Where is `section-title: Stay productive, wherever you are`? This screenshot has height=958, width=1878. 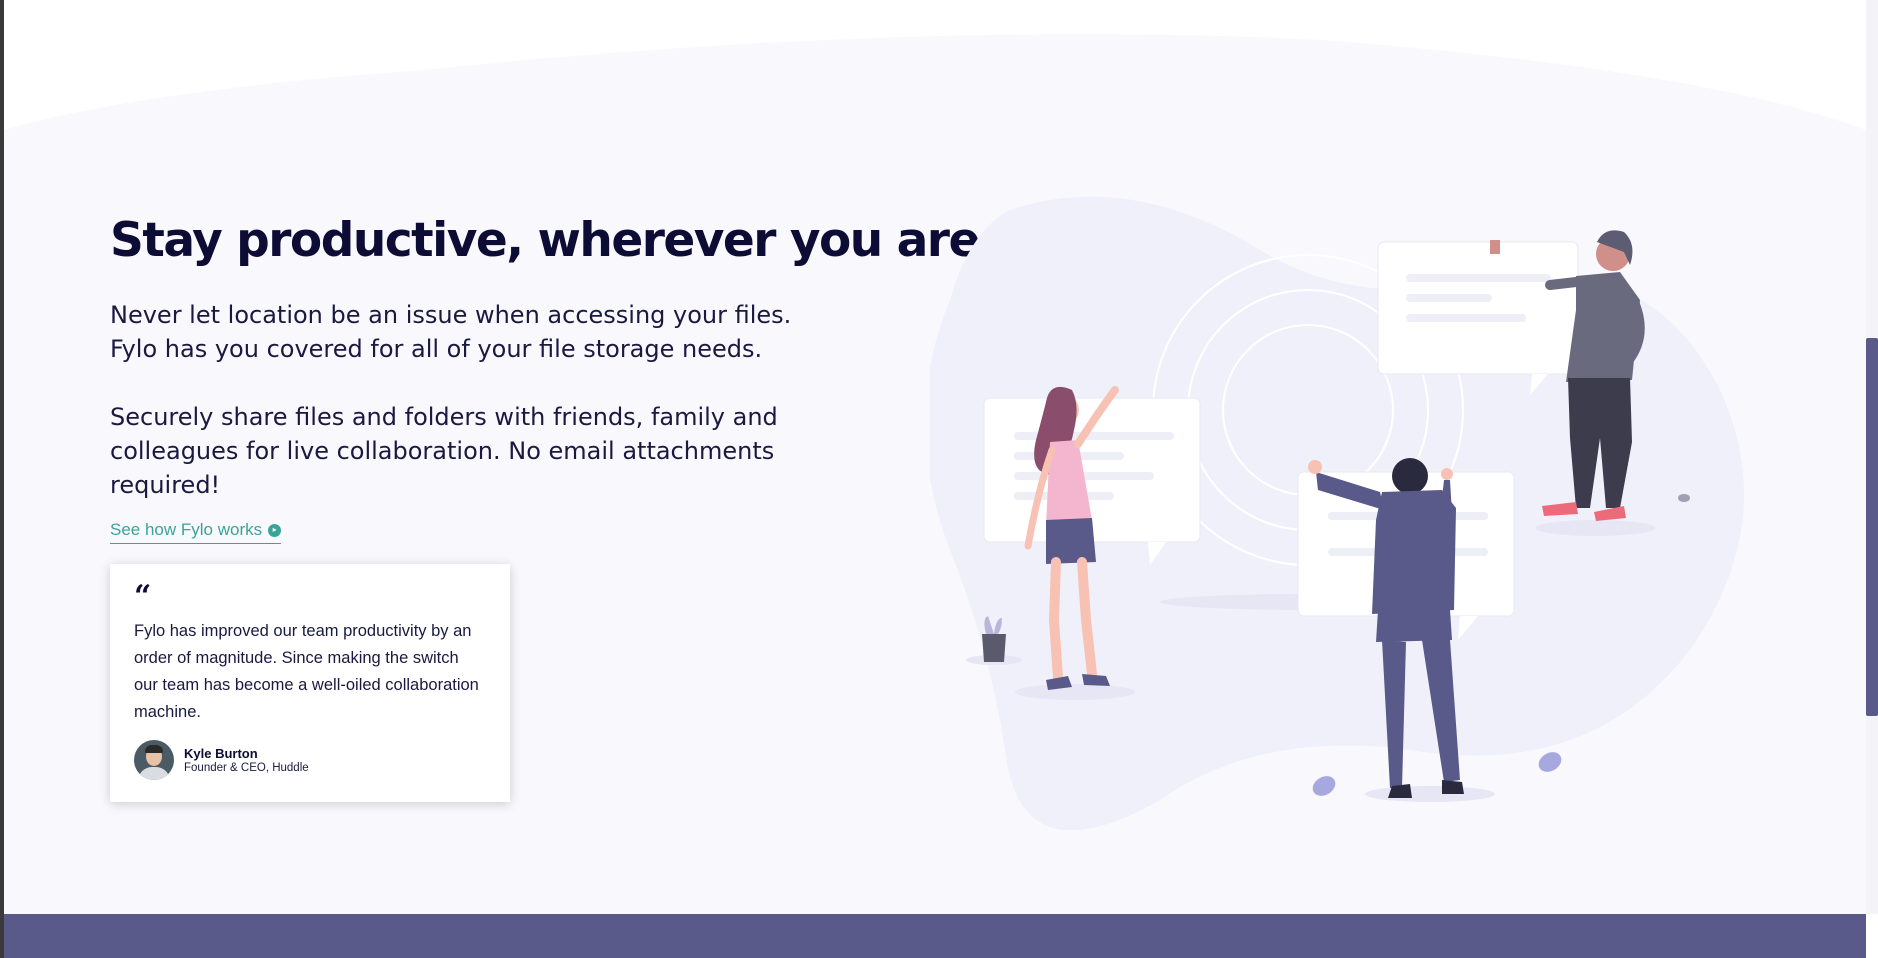
section-title: Stay productive, wherever you are is located at coordinates (545, 240).